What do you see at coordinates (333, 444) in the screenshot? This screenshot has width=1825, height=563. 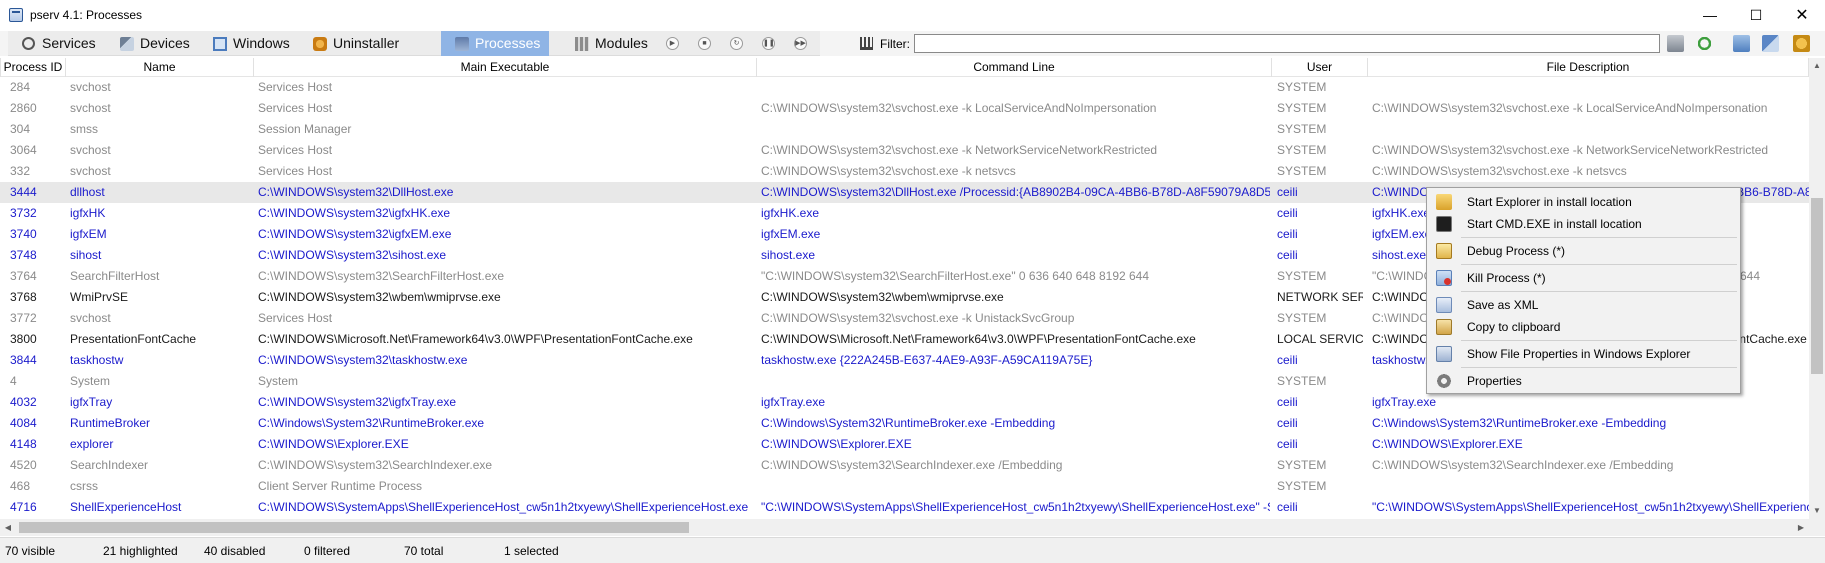 I see `cell-main-executable: C:\WINDOWS\Explorer.EXE` at bounding box center [333, 444].